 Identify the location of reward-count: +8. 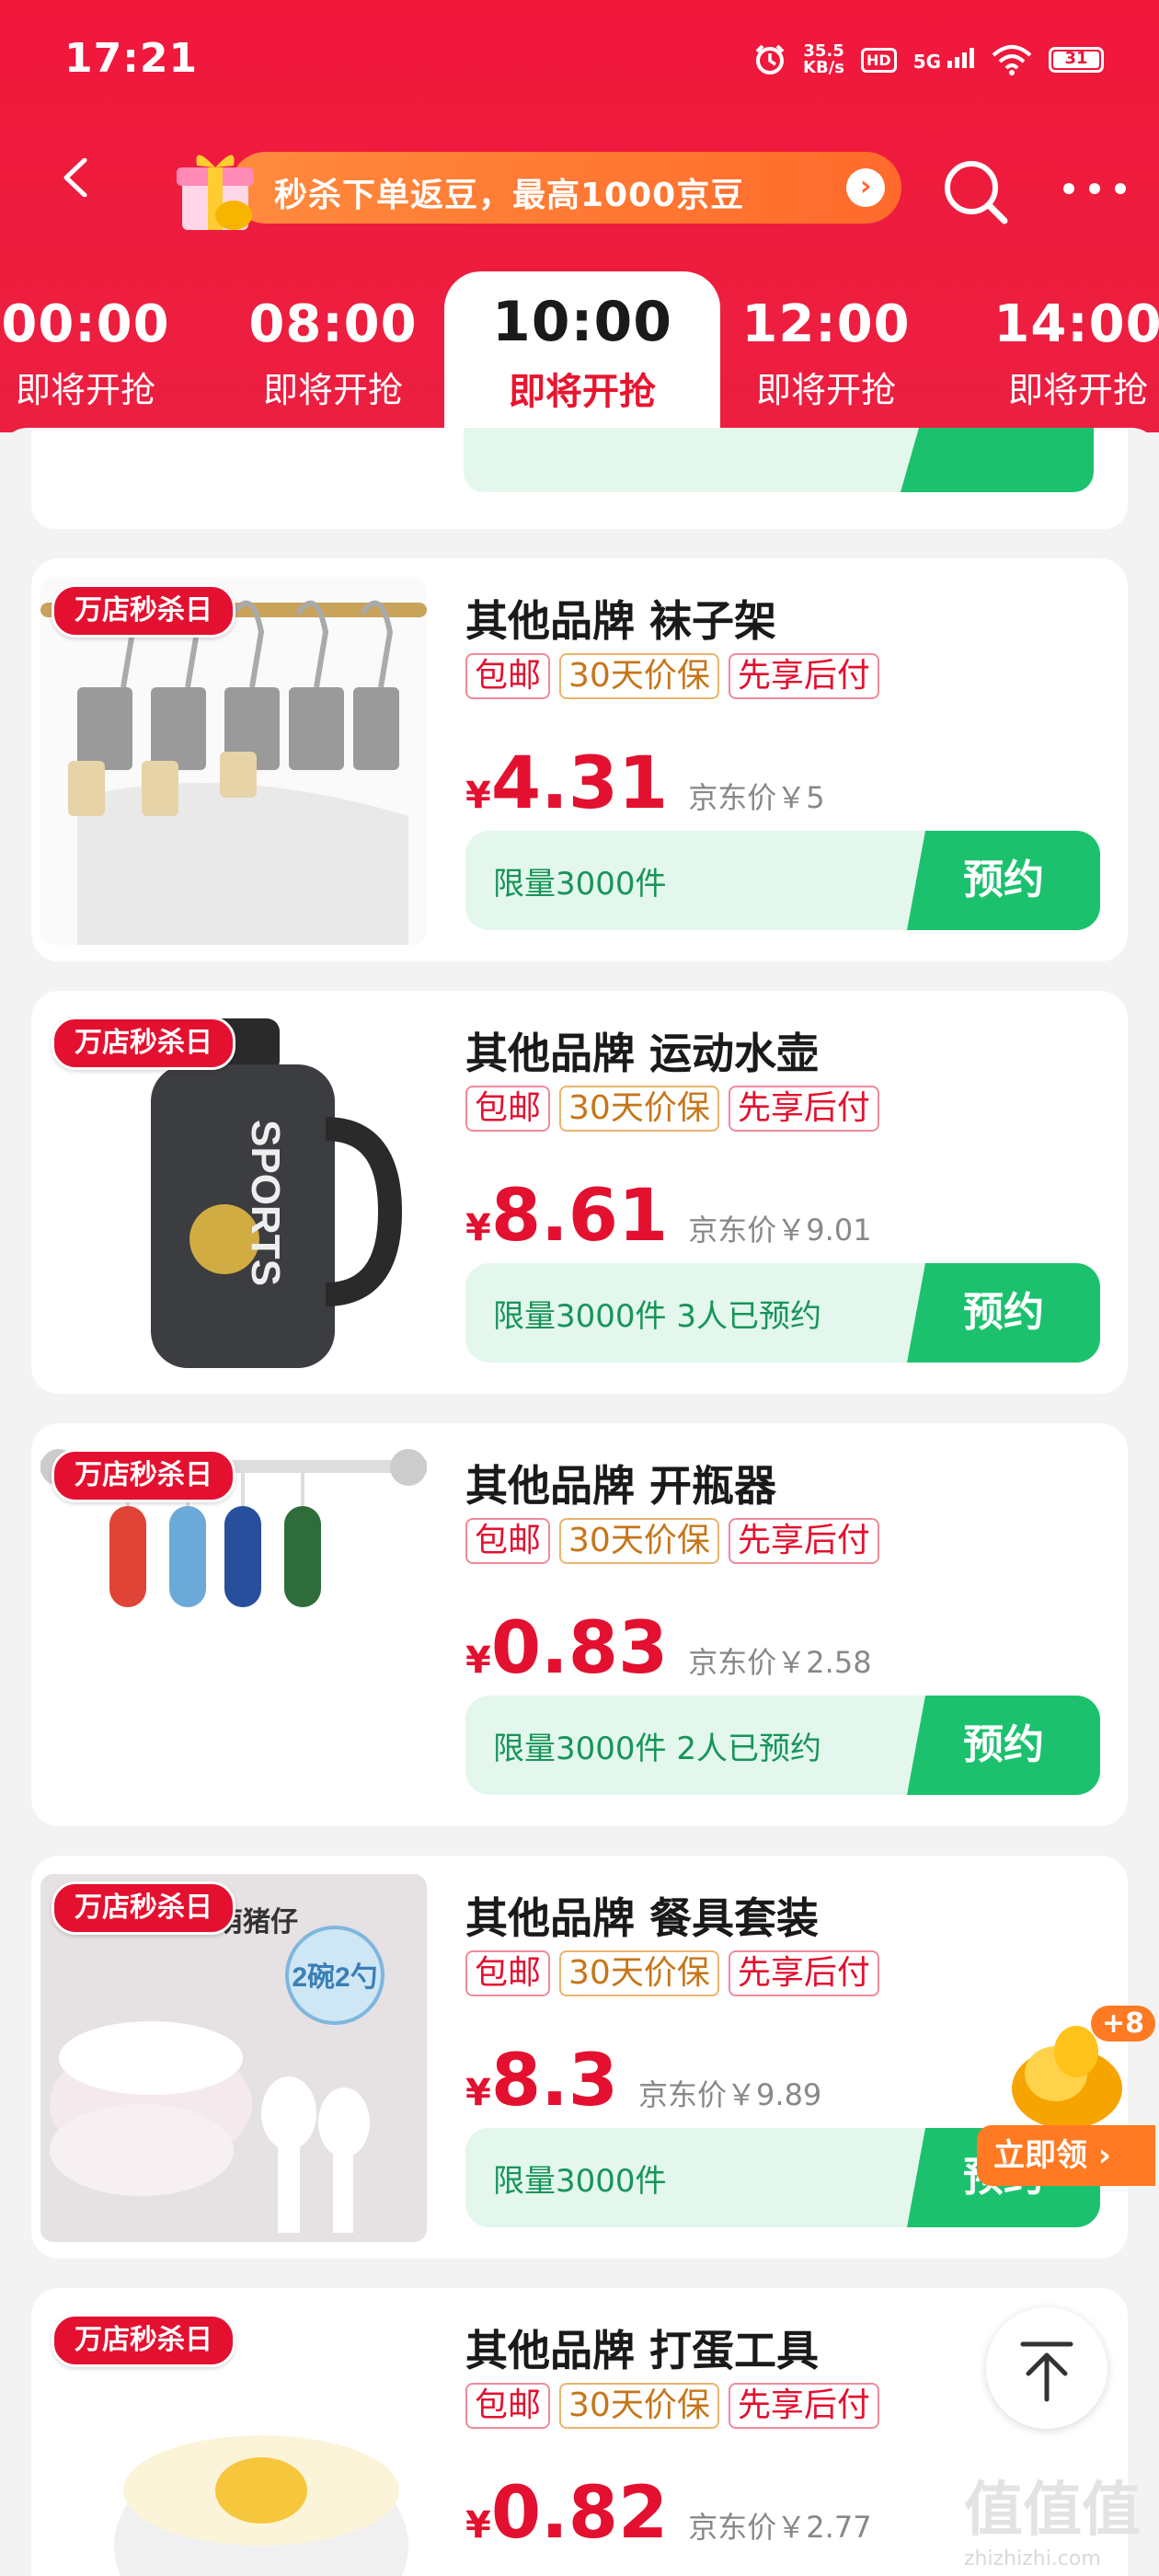
(1122, 2024).